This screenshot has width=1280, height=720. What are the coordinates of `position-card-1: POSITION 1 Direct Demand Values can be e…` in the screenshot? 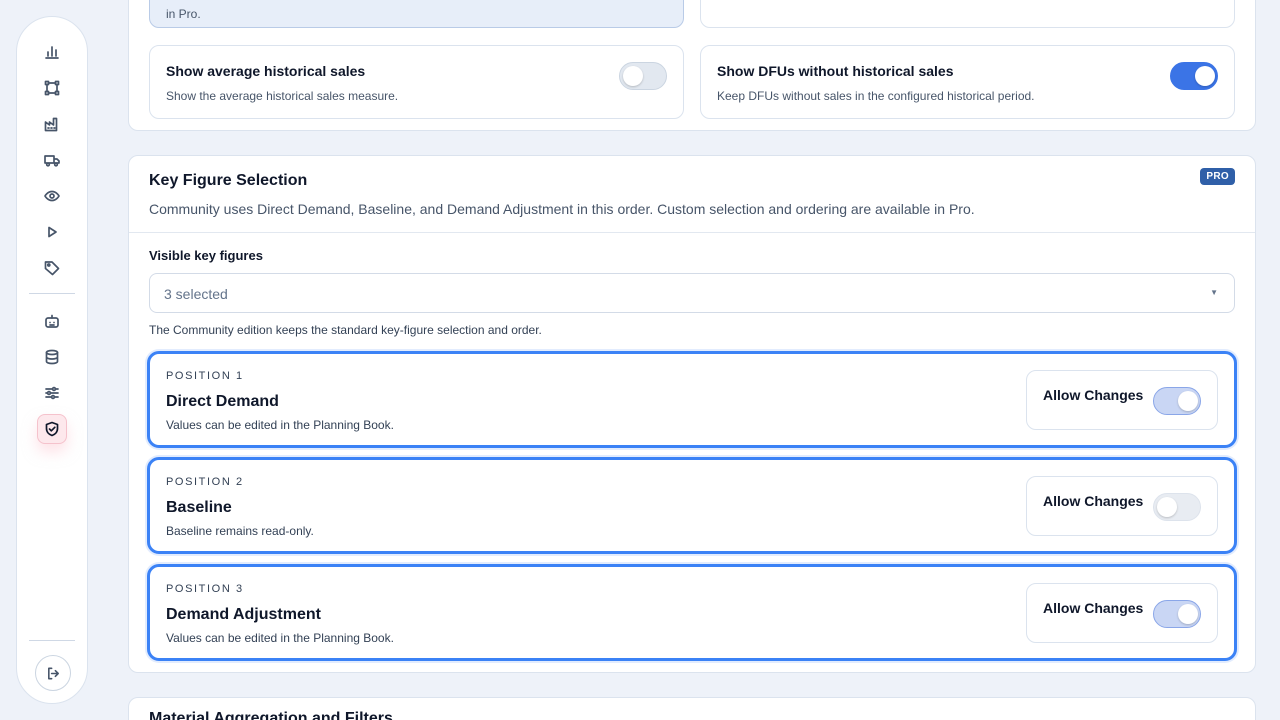 It's located at (692, 399).